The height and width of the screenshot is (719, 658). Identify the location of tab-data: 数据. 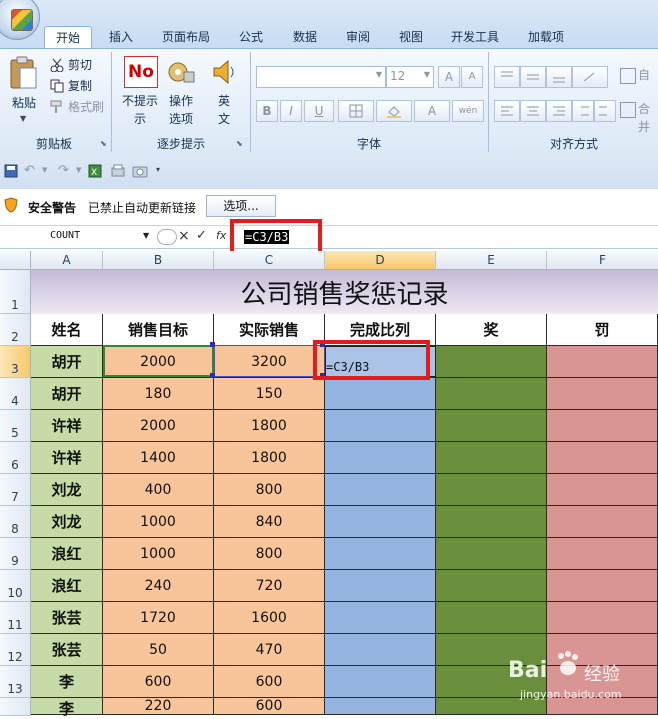
(305, 37).